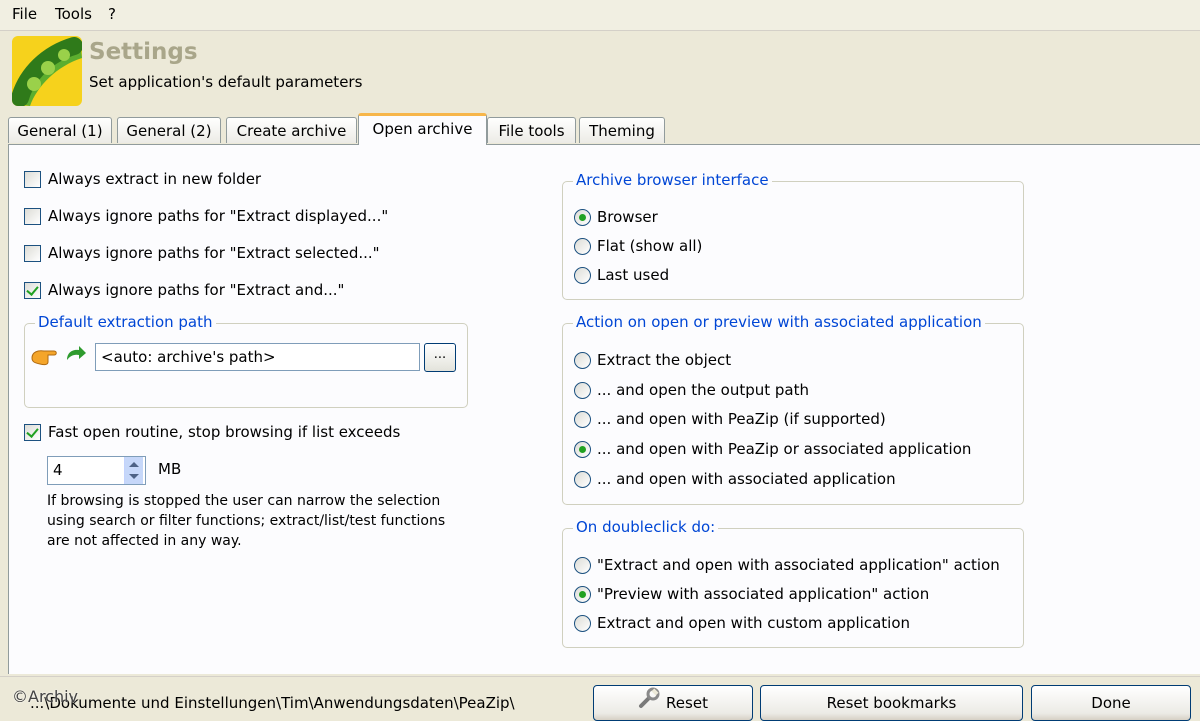  What do you see at coordinates (226, 82) in the screenshot?
I see `page-subtitle: Set application's default parameters` at bounding box center [226, 82].